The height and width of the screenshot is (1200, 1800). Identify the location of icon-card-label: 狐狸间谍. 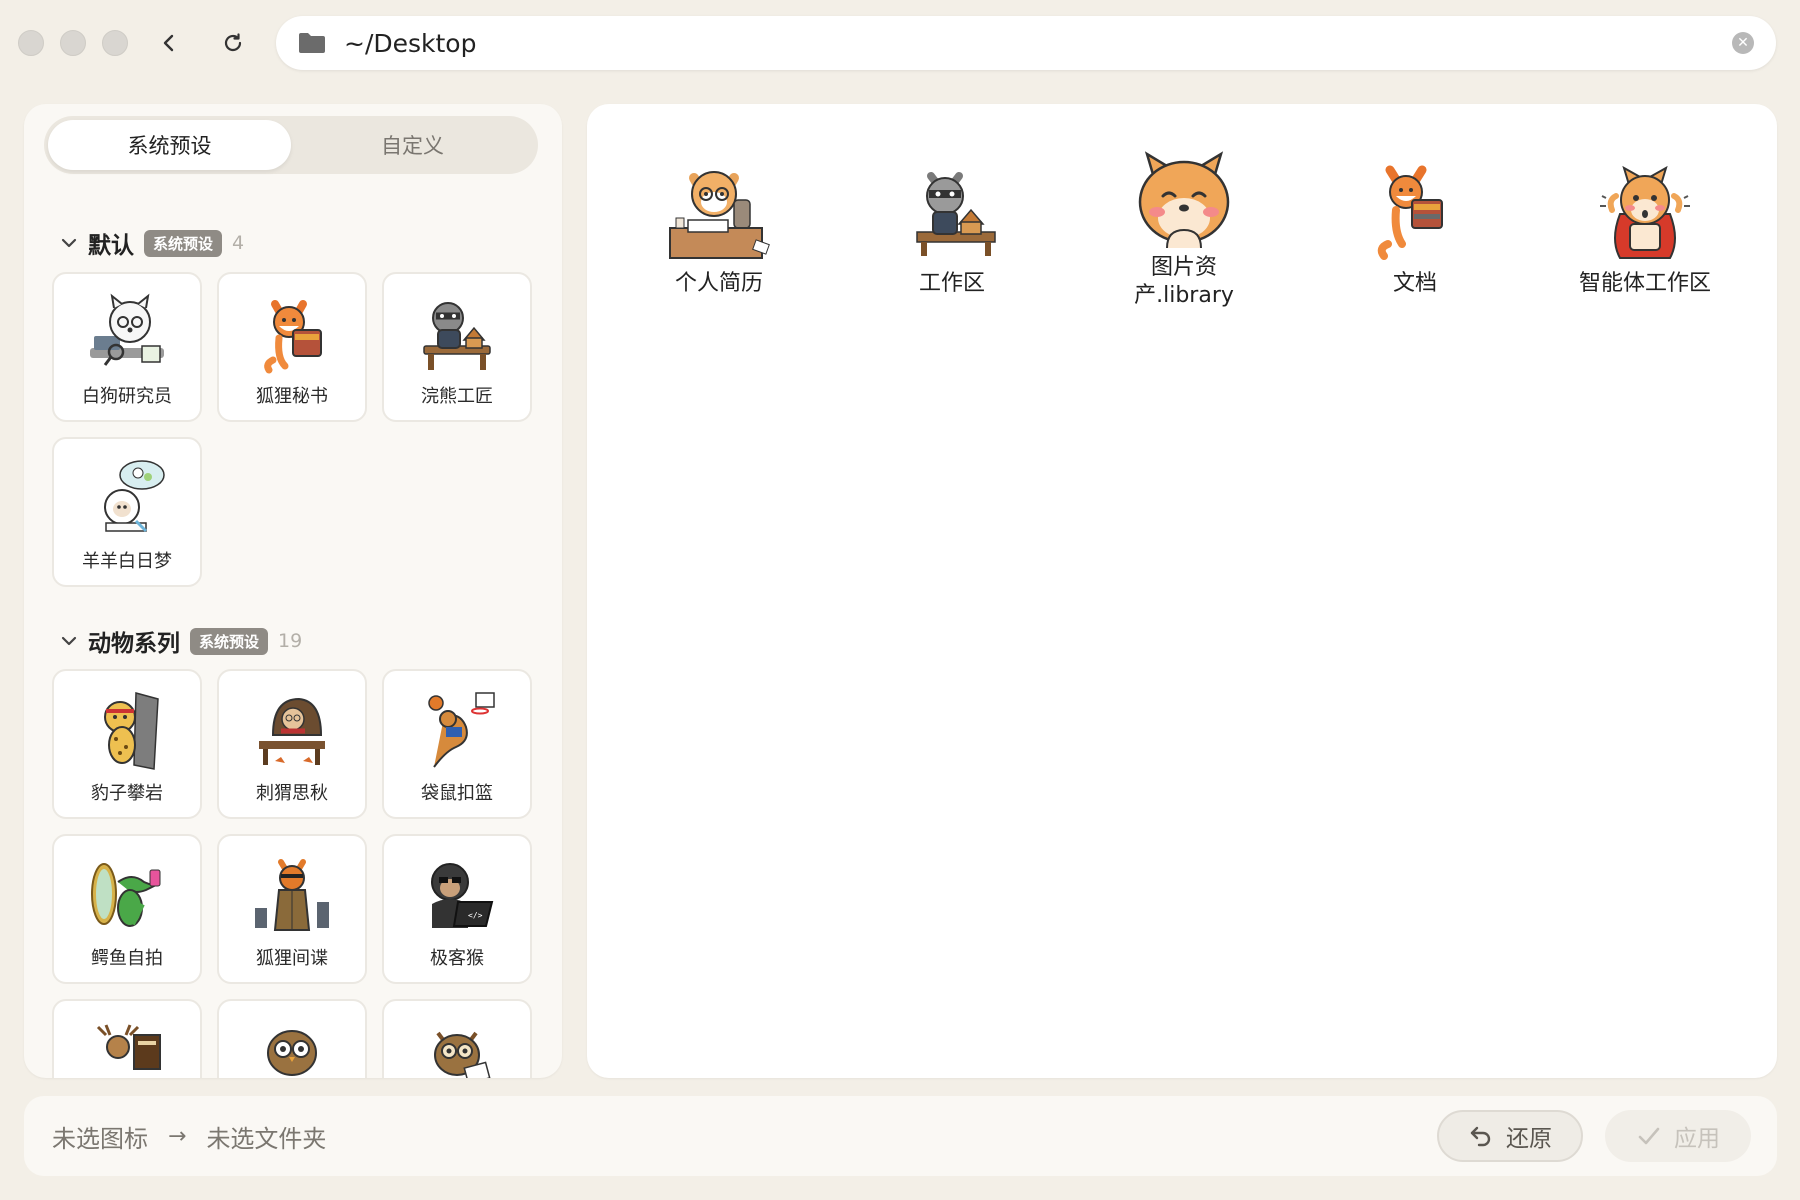
(292, 958).